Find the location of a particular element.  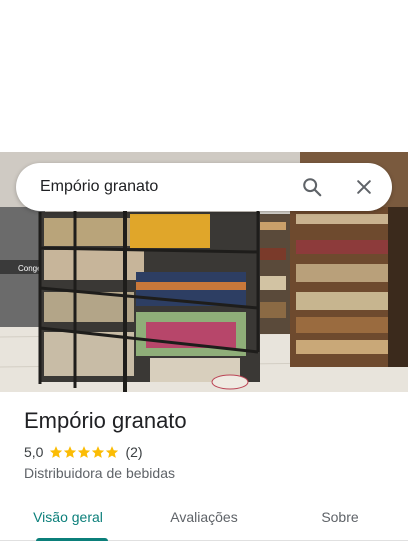

review-count: (2) is located at coordinates (133, 452).